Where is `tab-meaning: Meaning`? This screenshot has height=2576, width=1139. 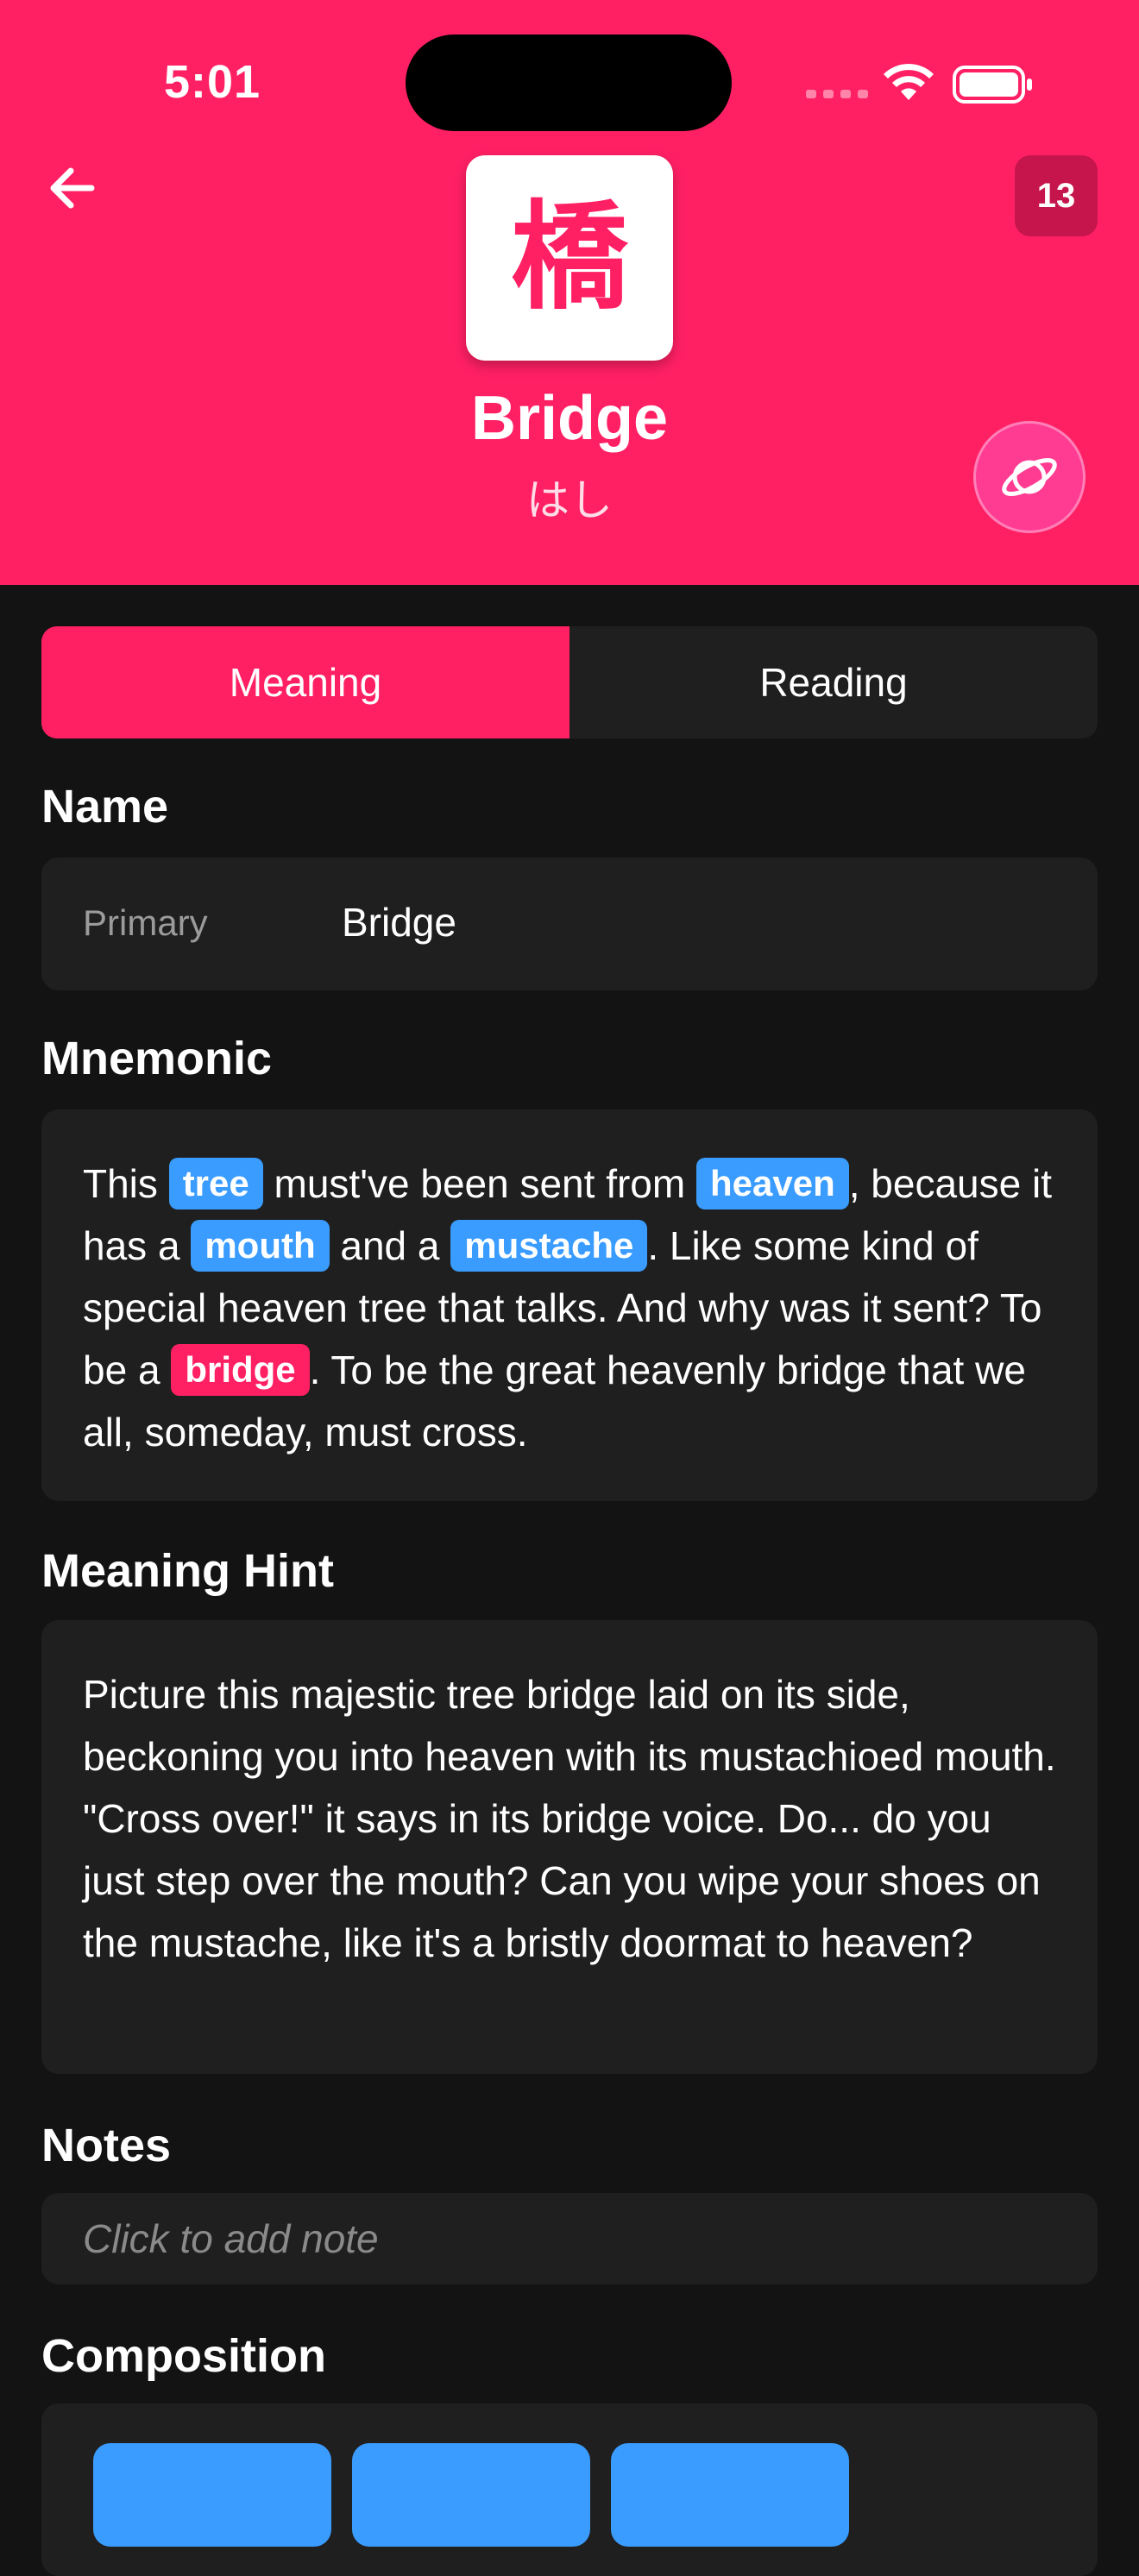 tab-meaning: Meaning is located at coordinates (305, 682).